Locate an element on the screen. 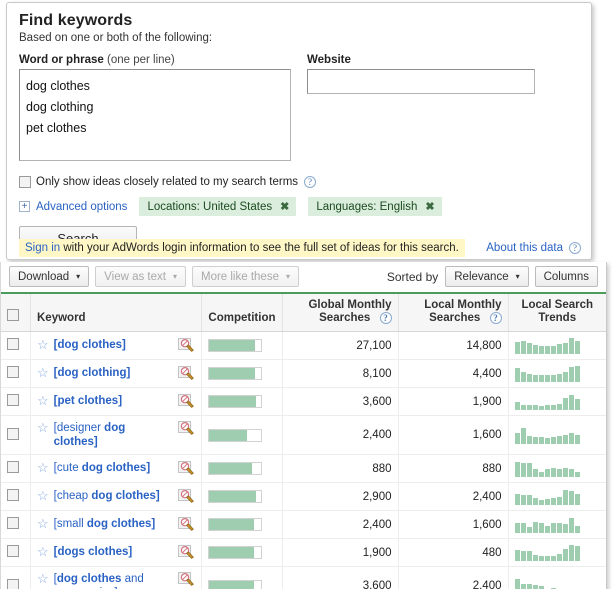  view-as-text-button: View as text ▾ is located at coordinates (140, 276).